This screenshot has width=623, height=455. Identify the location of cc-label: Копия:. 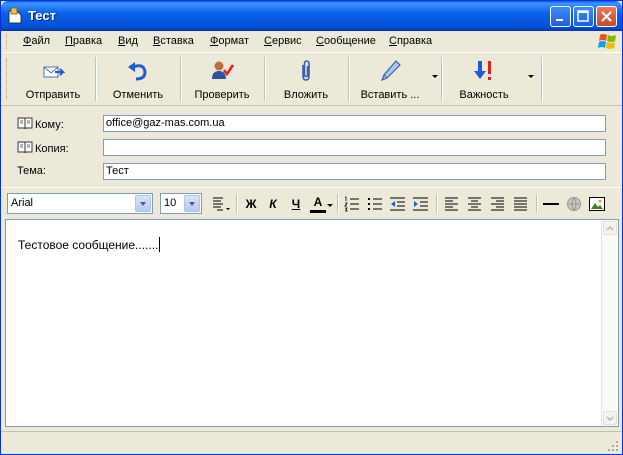
(52, 149).